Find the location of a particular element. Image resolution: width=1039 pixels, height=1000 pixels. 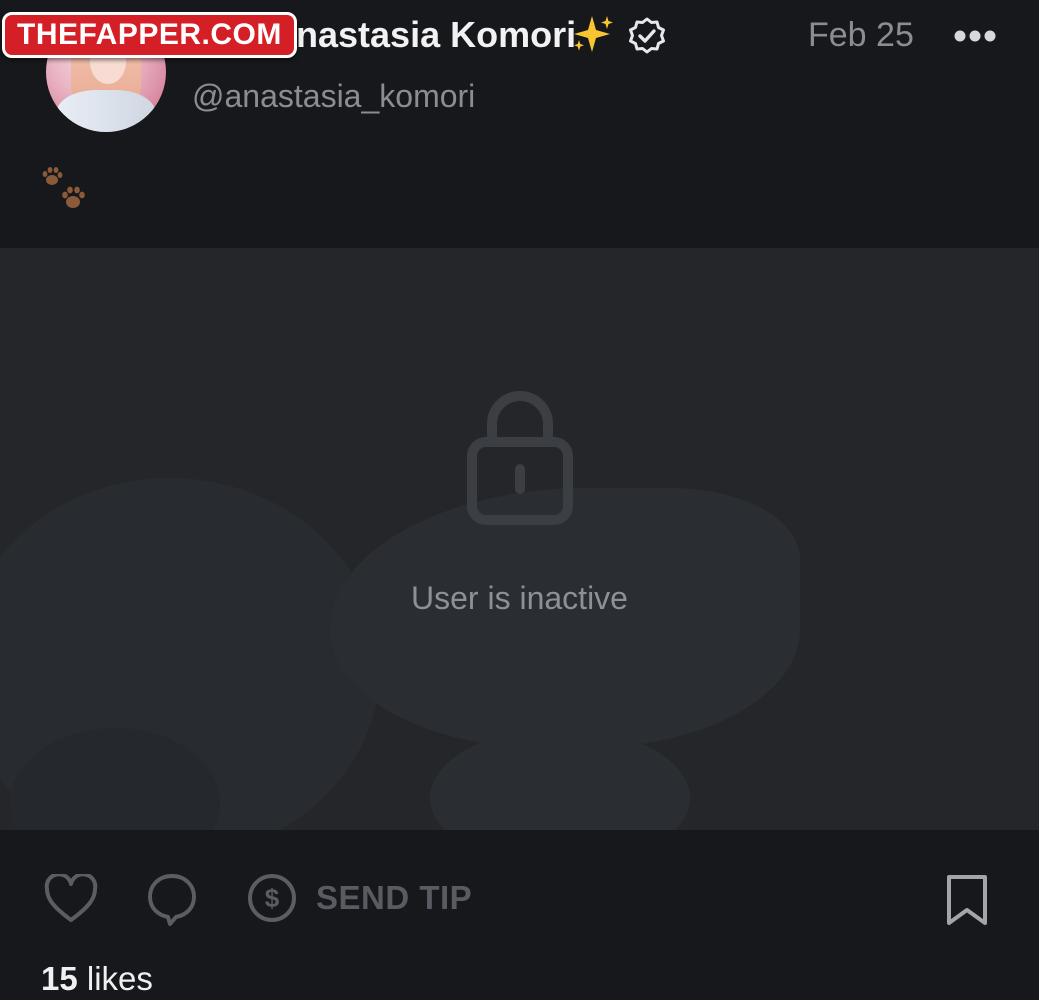

sparkles-icon is located at coordinates (593, 34).